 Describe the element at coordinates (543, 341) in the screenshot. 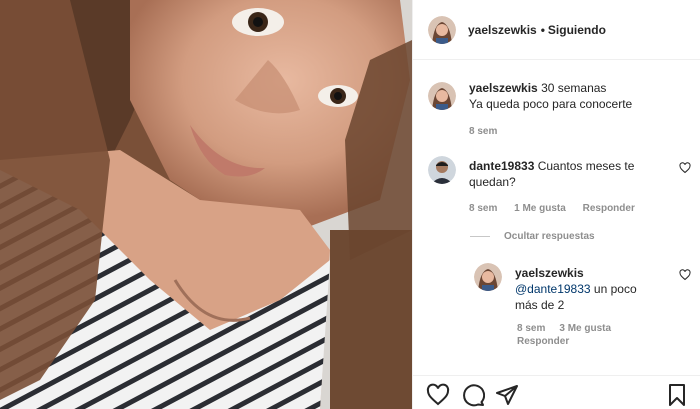

I see `reply-reply-button: Responder` at that location.